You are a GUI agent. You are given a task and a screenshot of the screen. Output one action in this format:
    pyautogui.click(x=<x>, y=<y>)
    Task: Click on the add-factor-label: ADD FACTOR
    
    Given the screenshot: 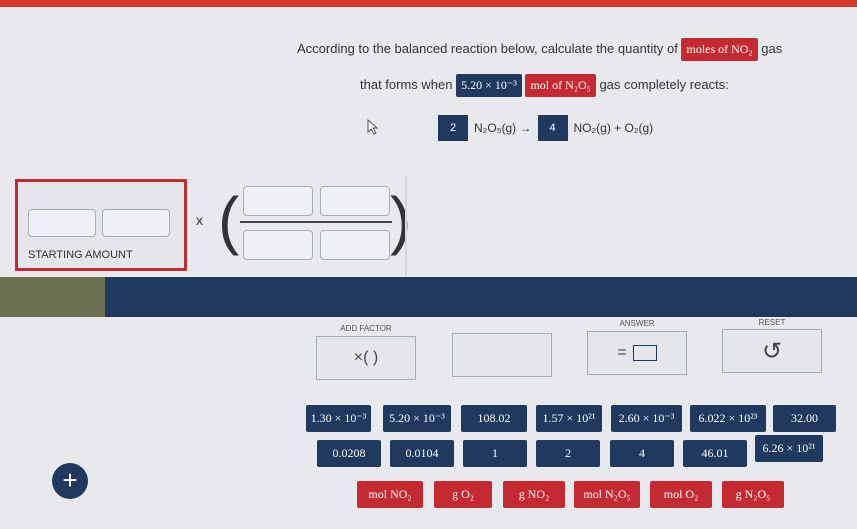 What is the action you would take?
    pyautogui.click(x=366, y=328)
    